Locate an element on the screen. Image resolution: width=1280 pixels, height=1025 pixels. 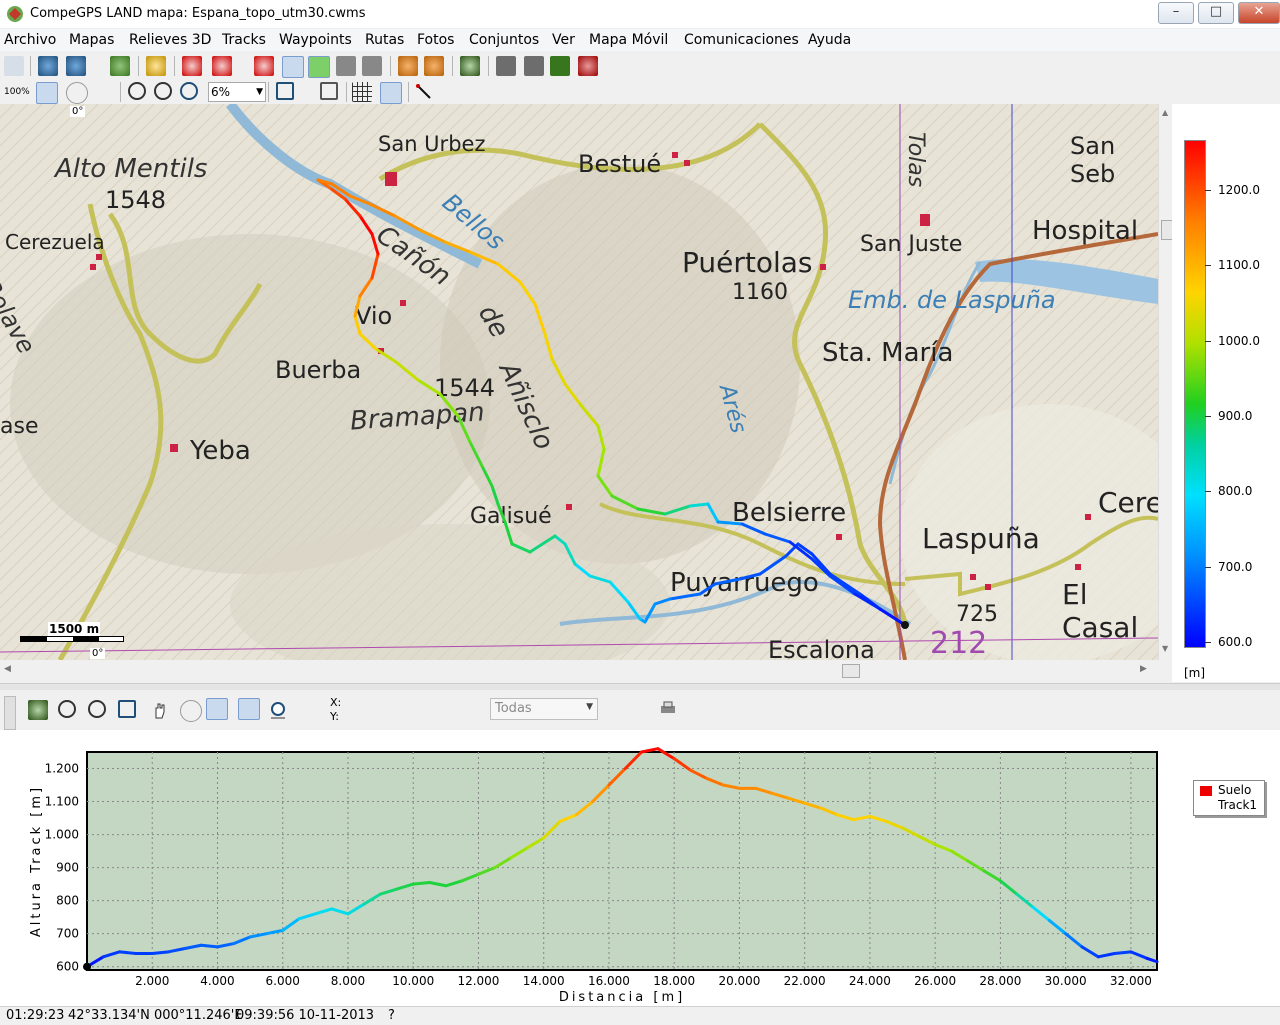
legend-entry-track1: Track1 is located at coordinates (1238, 805).